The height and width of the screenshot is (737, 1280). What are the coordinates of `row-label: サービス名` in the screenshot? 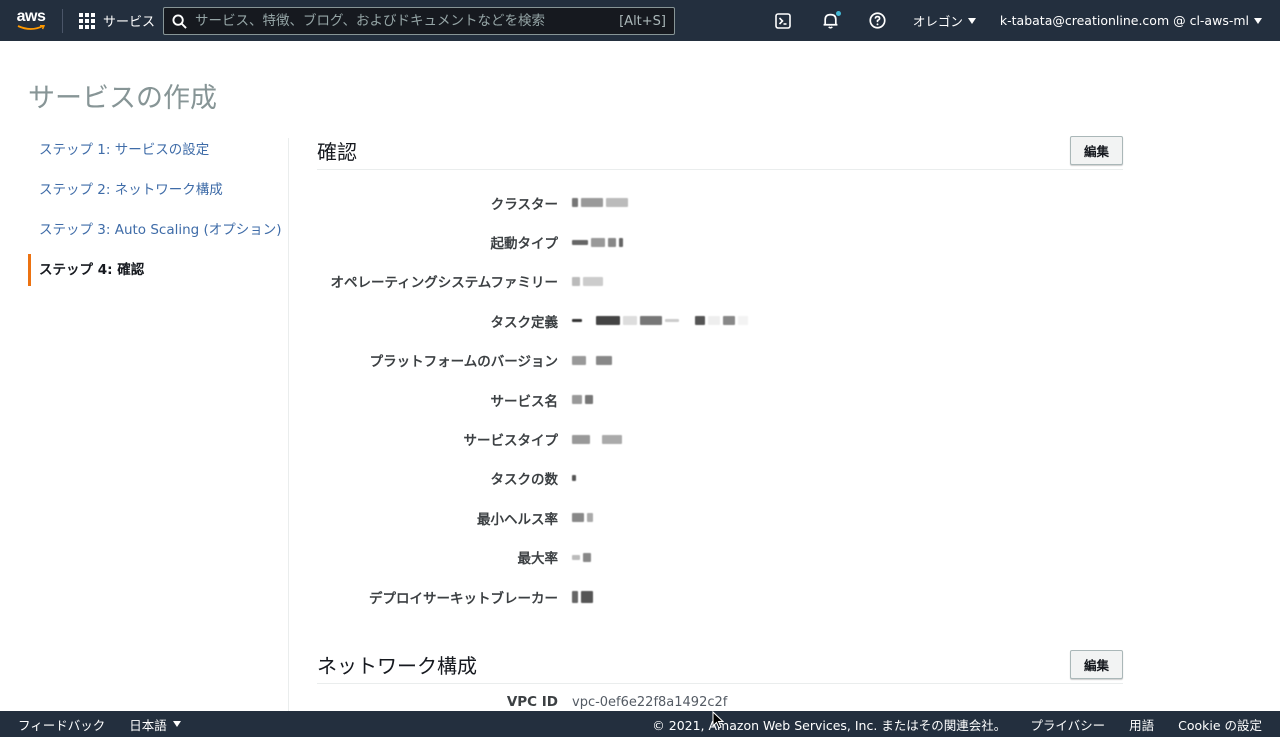 It's located at (524, 401).